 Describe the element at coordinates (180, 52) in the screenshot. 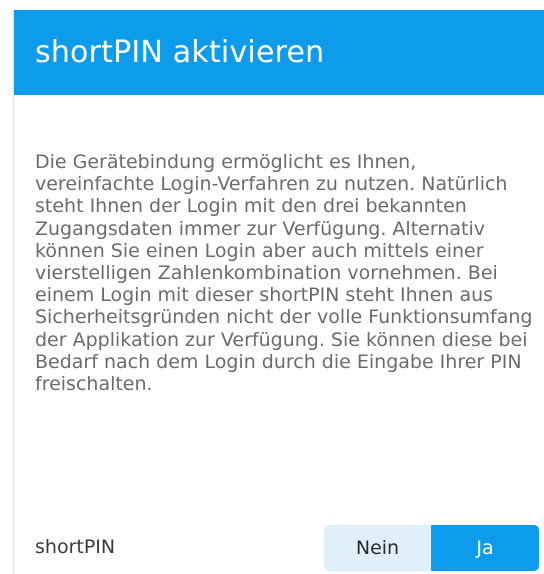

I see `dialog-title: shortPIN aktivieren` at that location.